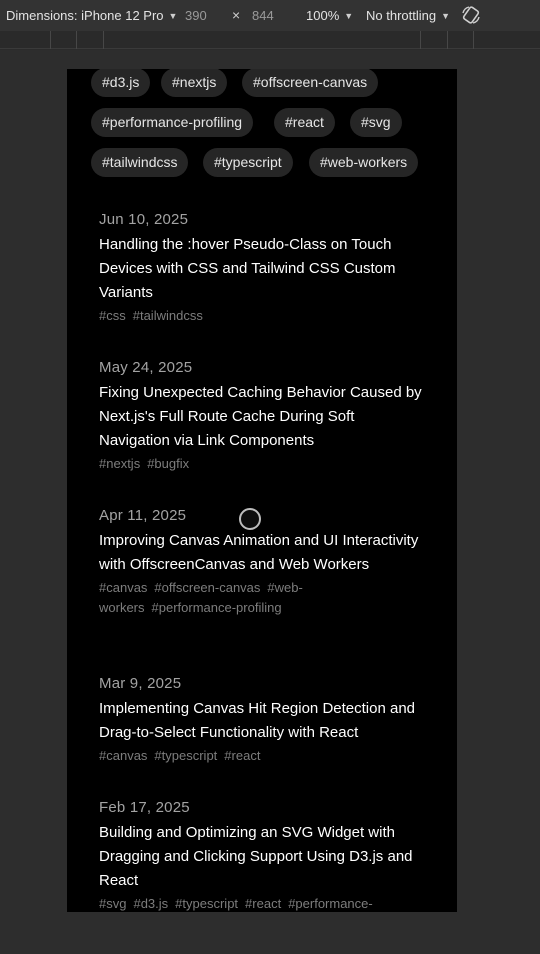  Describe the element at coordinates (236, 15) in the screenshot. I see `times-icon: ×` at that location.